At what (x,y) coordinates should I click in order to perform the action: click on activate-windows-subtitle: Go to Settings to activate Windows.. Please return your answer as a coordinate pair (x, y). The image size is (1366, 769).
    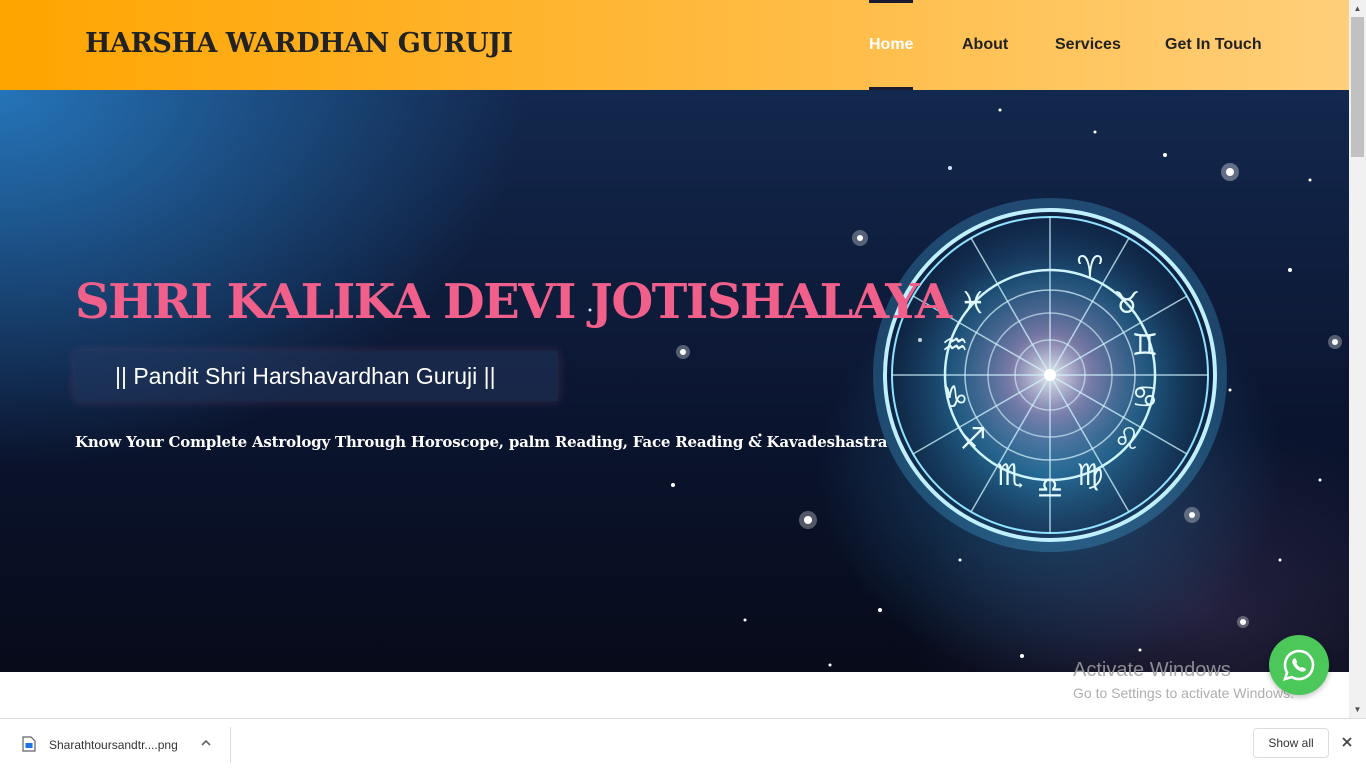
    Looking at the image, I should click on (1183, 693).